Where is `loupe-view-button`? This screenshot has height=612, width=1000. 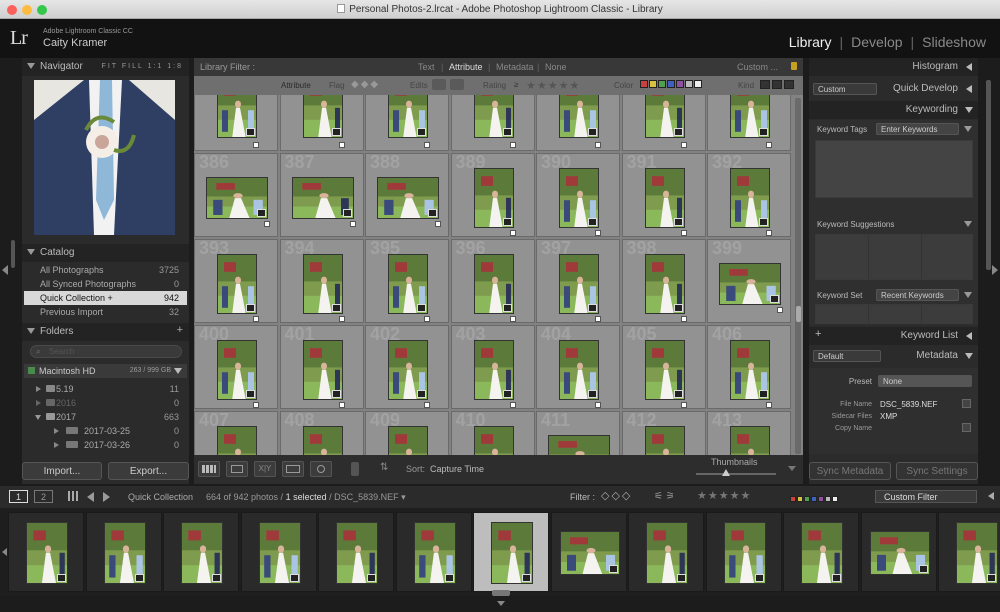
loupe-view-button is located at coordinates (237, 469).